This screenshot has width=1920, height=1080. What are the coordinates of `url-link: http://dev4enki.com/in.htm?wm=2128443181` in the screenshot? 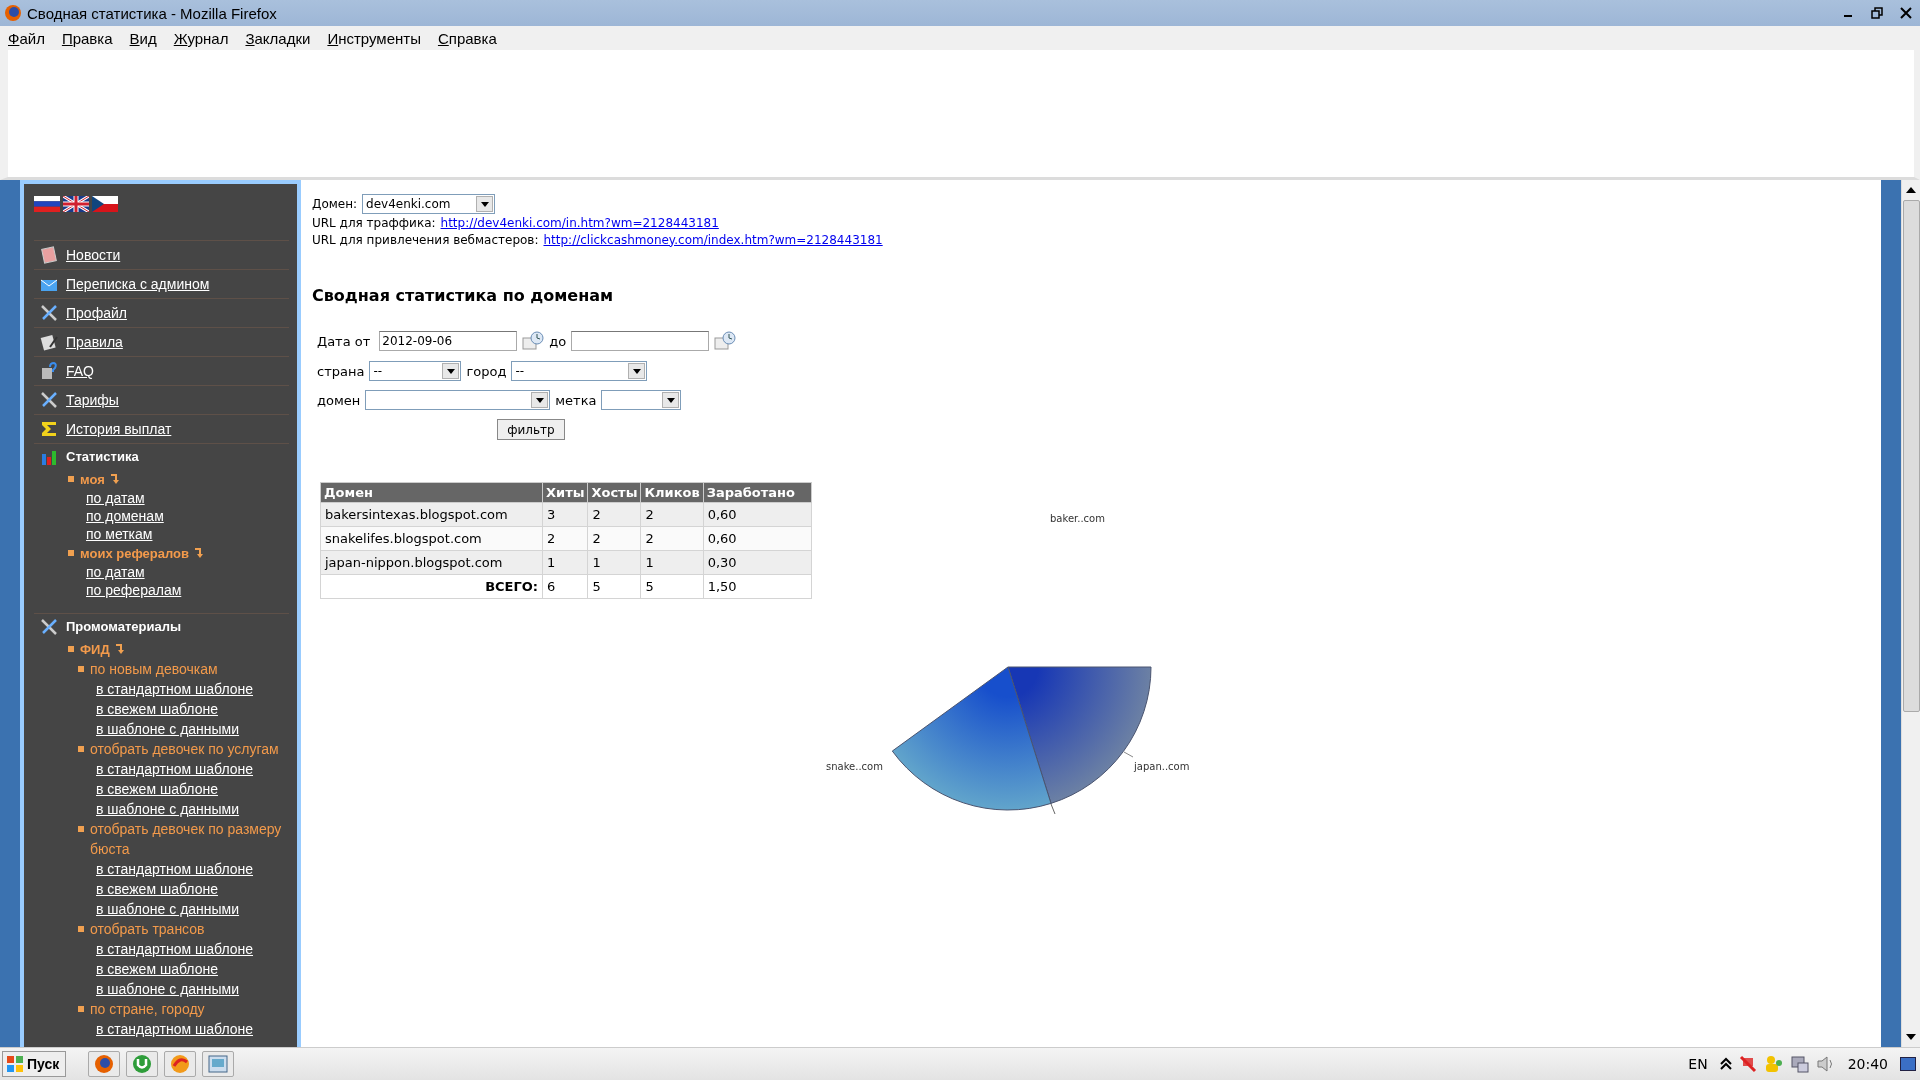 It's located at (579, 222).